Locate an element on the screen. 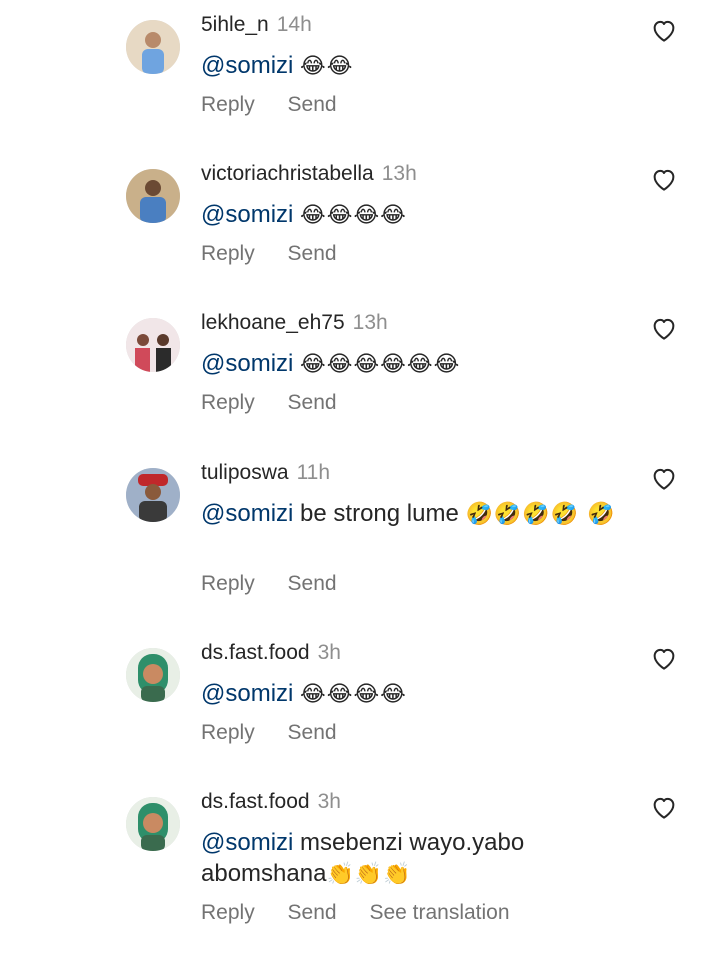  emoji-text: 😂😂 is located at coordinates (327, 66).